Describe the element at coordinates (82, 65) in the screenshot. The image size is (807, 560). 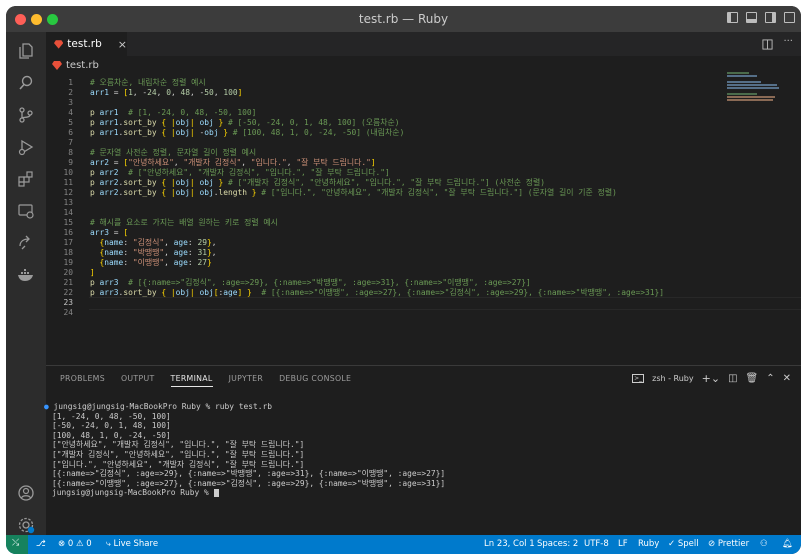
I see `breadcrumb-file: test.rb` at that location.